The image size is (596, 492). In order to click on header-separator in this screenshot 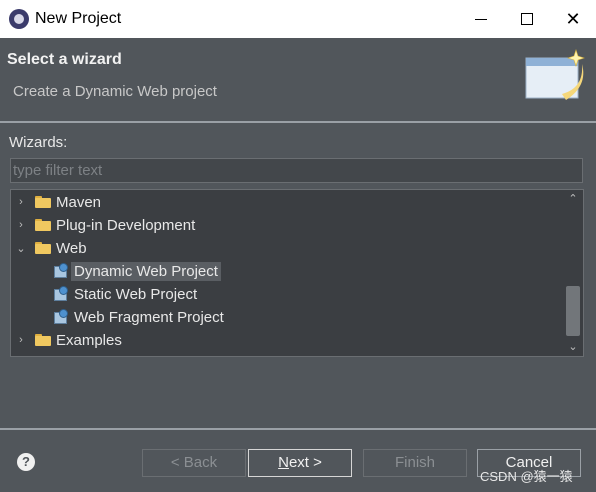, I will do `click(298, 122)`.